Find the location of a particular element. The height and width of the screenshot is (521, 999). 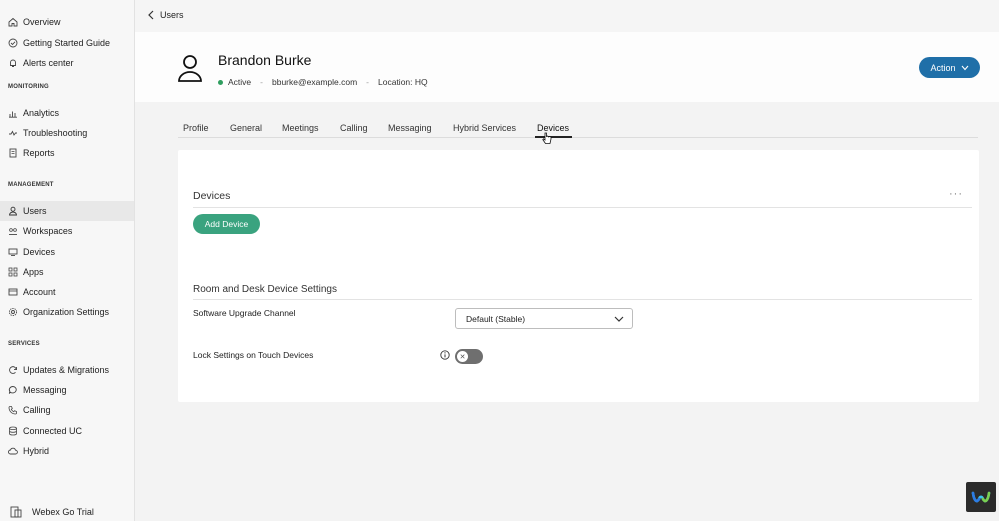

tab-meetings: Meetings is located at coordinates (300, 128).